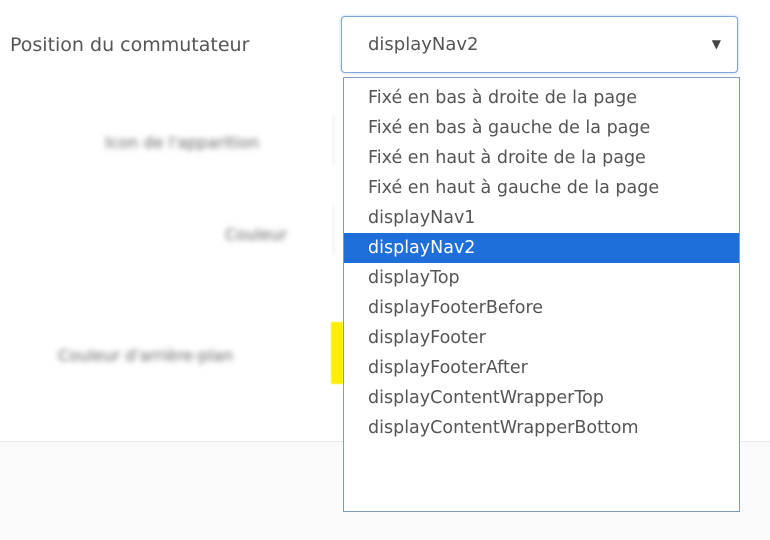 The height and width of the screenshot is (540, 770). What do you see at coordinates (541, 218) in the screenshot?
I see `dropdown-option: displayNav1` at bounding box center [541, 218].